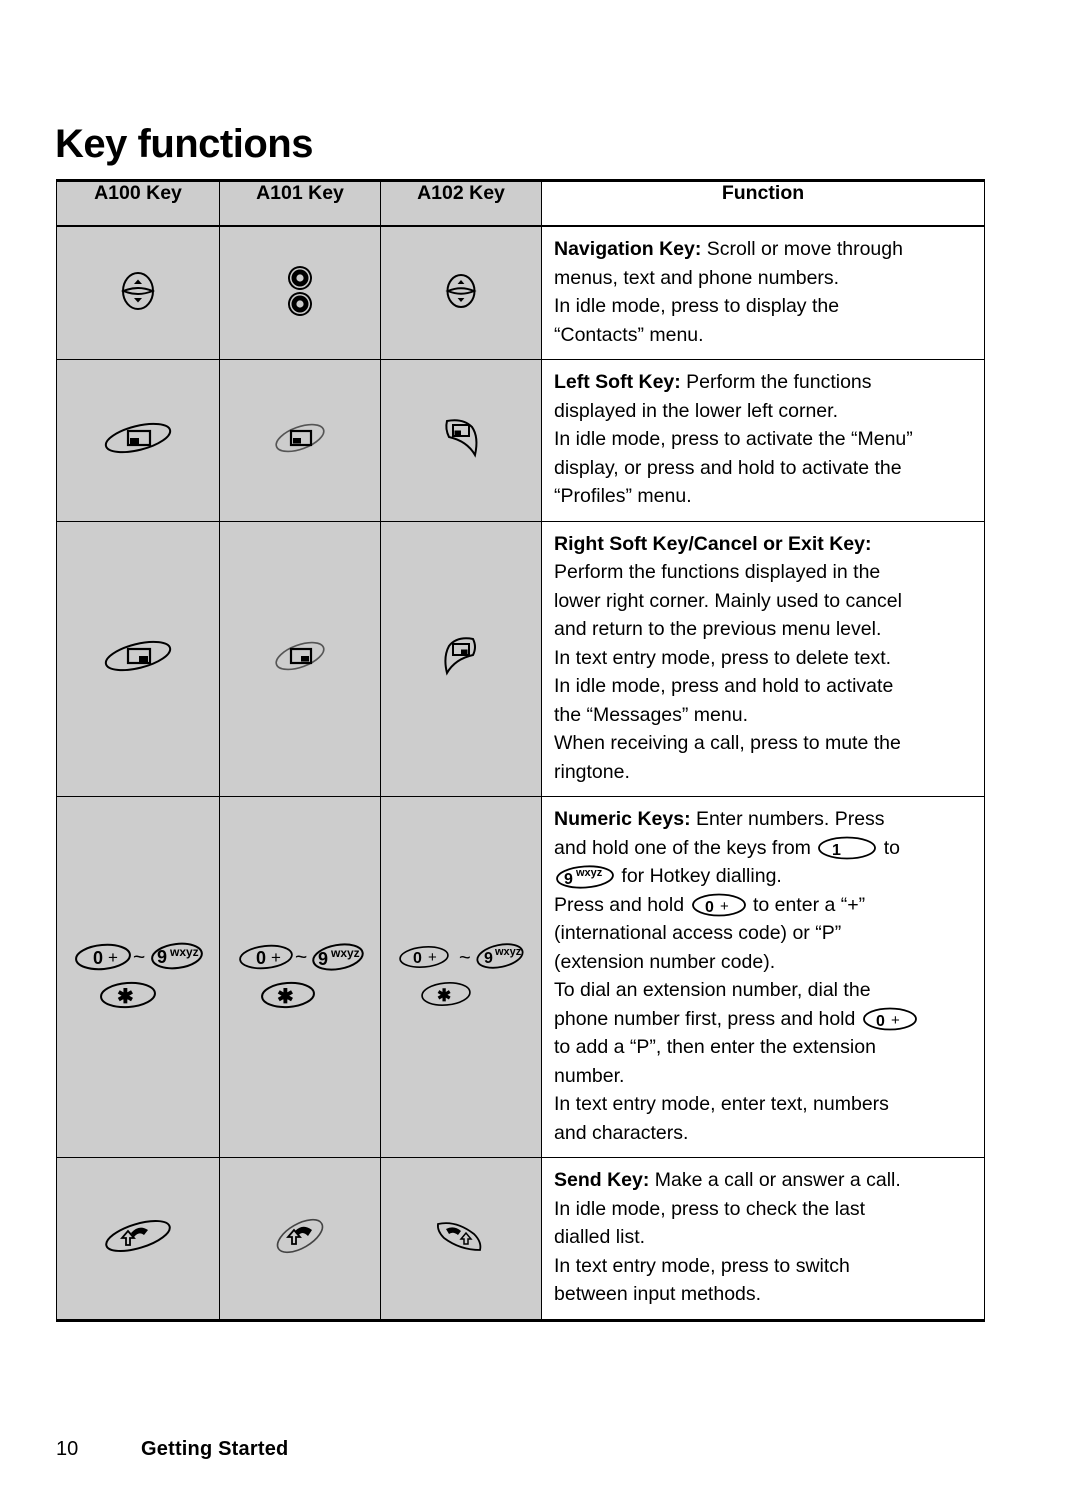 Image resolution: width=1080 pixels, height=1500 pixels. I want to click on function-text-line-1: Make a call or answer a call., so click(775, 1180).